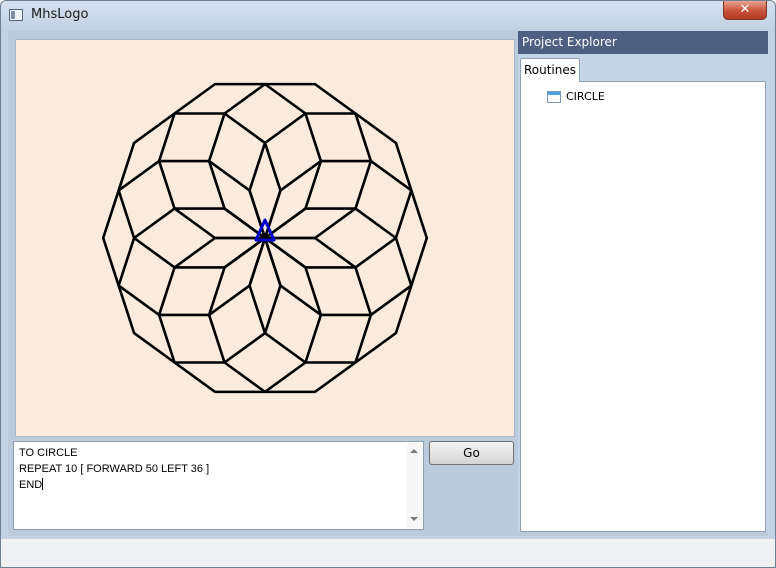 The height and width of the screenshot is (568, 776). Describe the element at coordinates (643, 42) in the screenshot. I see `project-explorer-header: Project Explorer` at that location.